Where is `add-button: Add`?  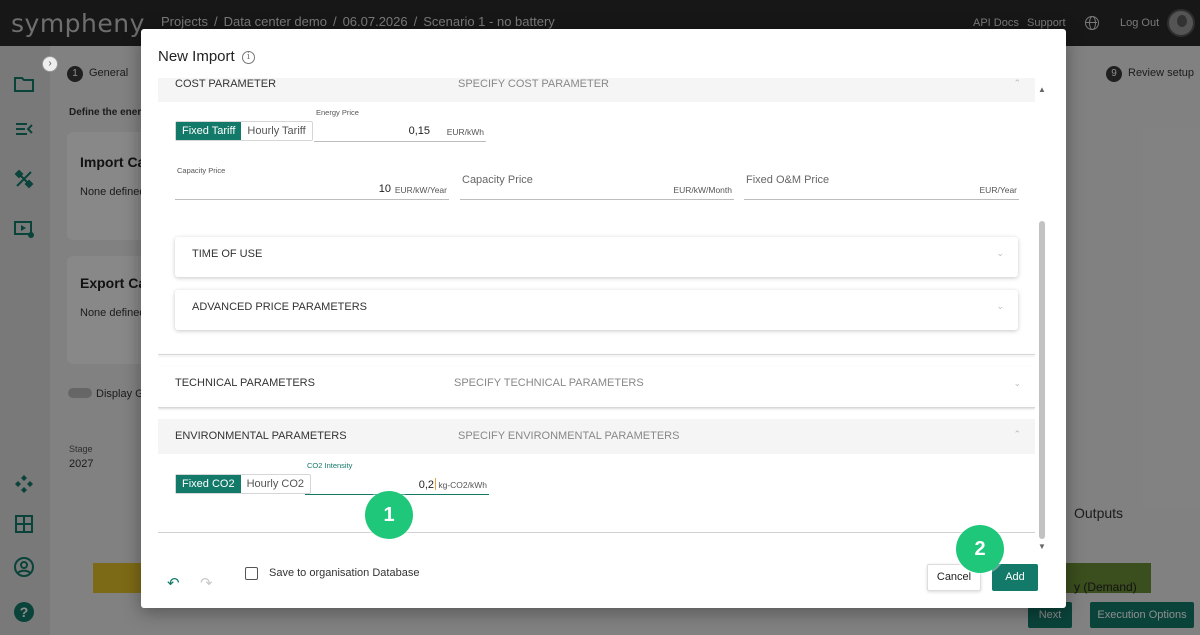 add-button: Add is located at coordinates (1015, 577).